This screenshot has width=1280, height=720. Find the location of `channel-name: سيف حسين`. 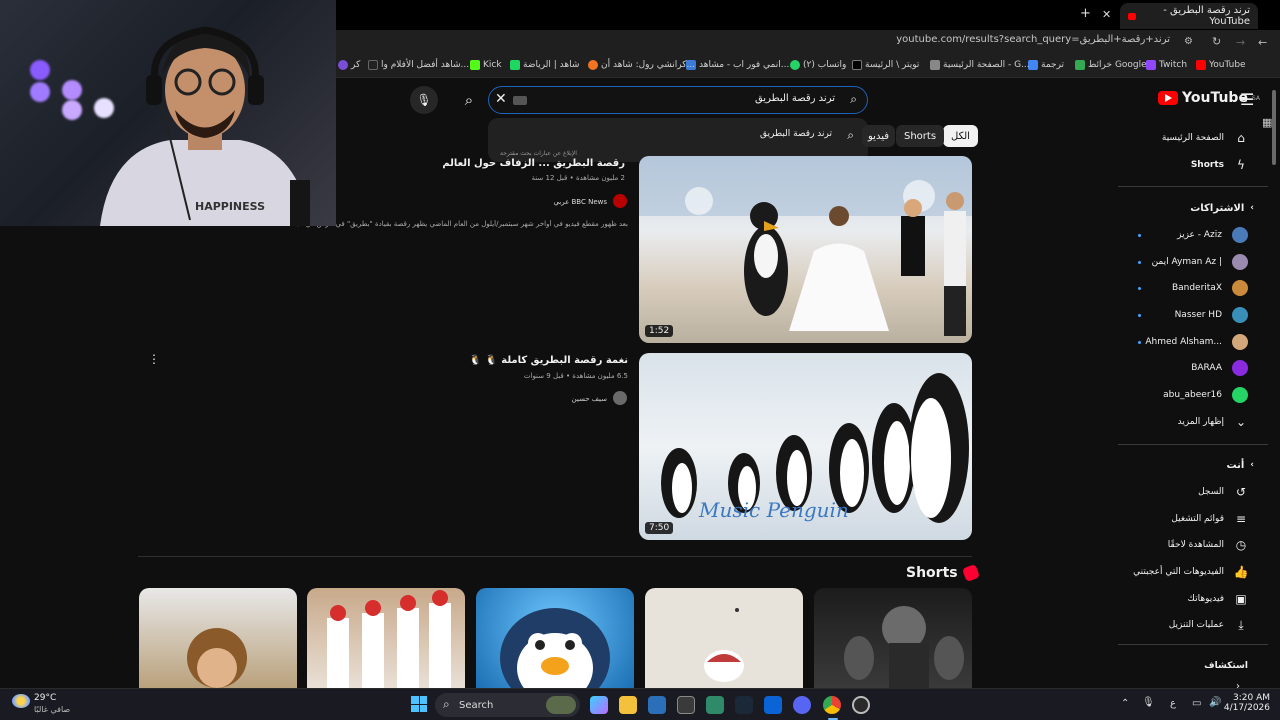

channel-name: سيف حسين is located at coordinates (589, 399).